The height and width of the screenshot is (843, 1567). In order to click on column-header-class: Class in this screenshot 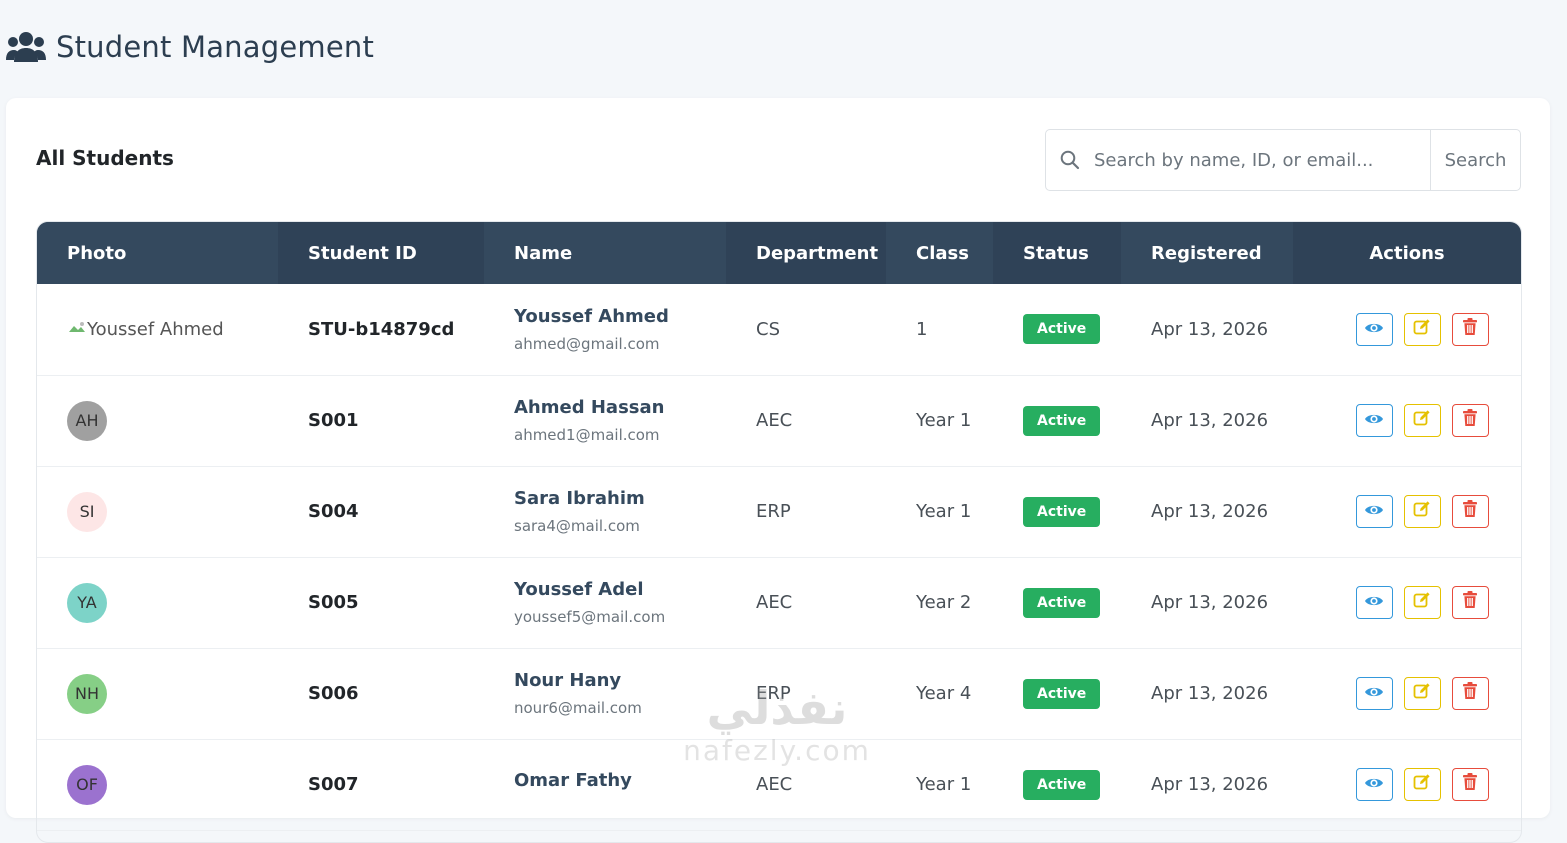, I will do `click(939, 253)`.